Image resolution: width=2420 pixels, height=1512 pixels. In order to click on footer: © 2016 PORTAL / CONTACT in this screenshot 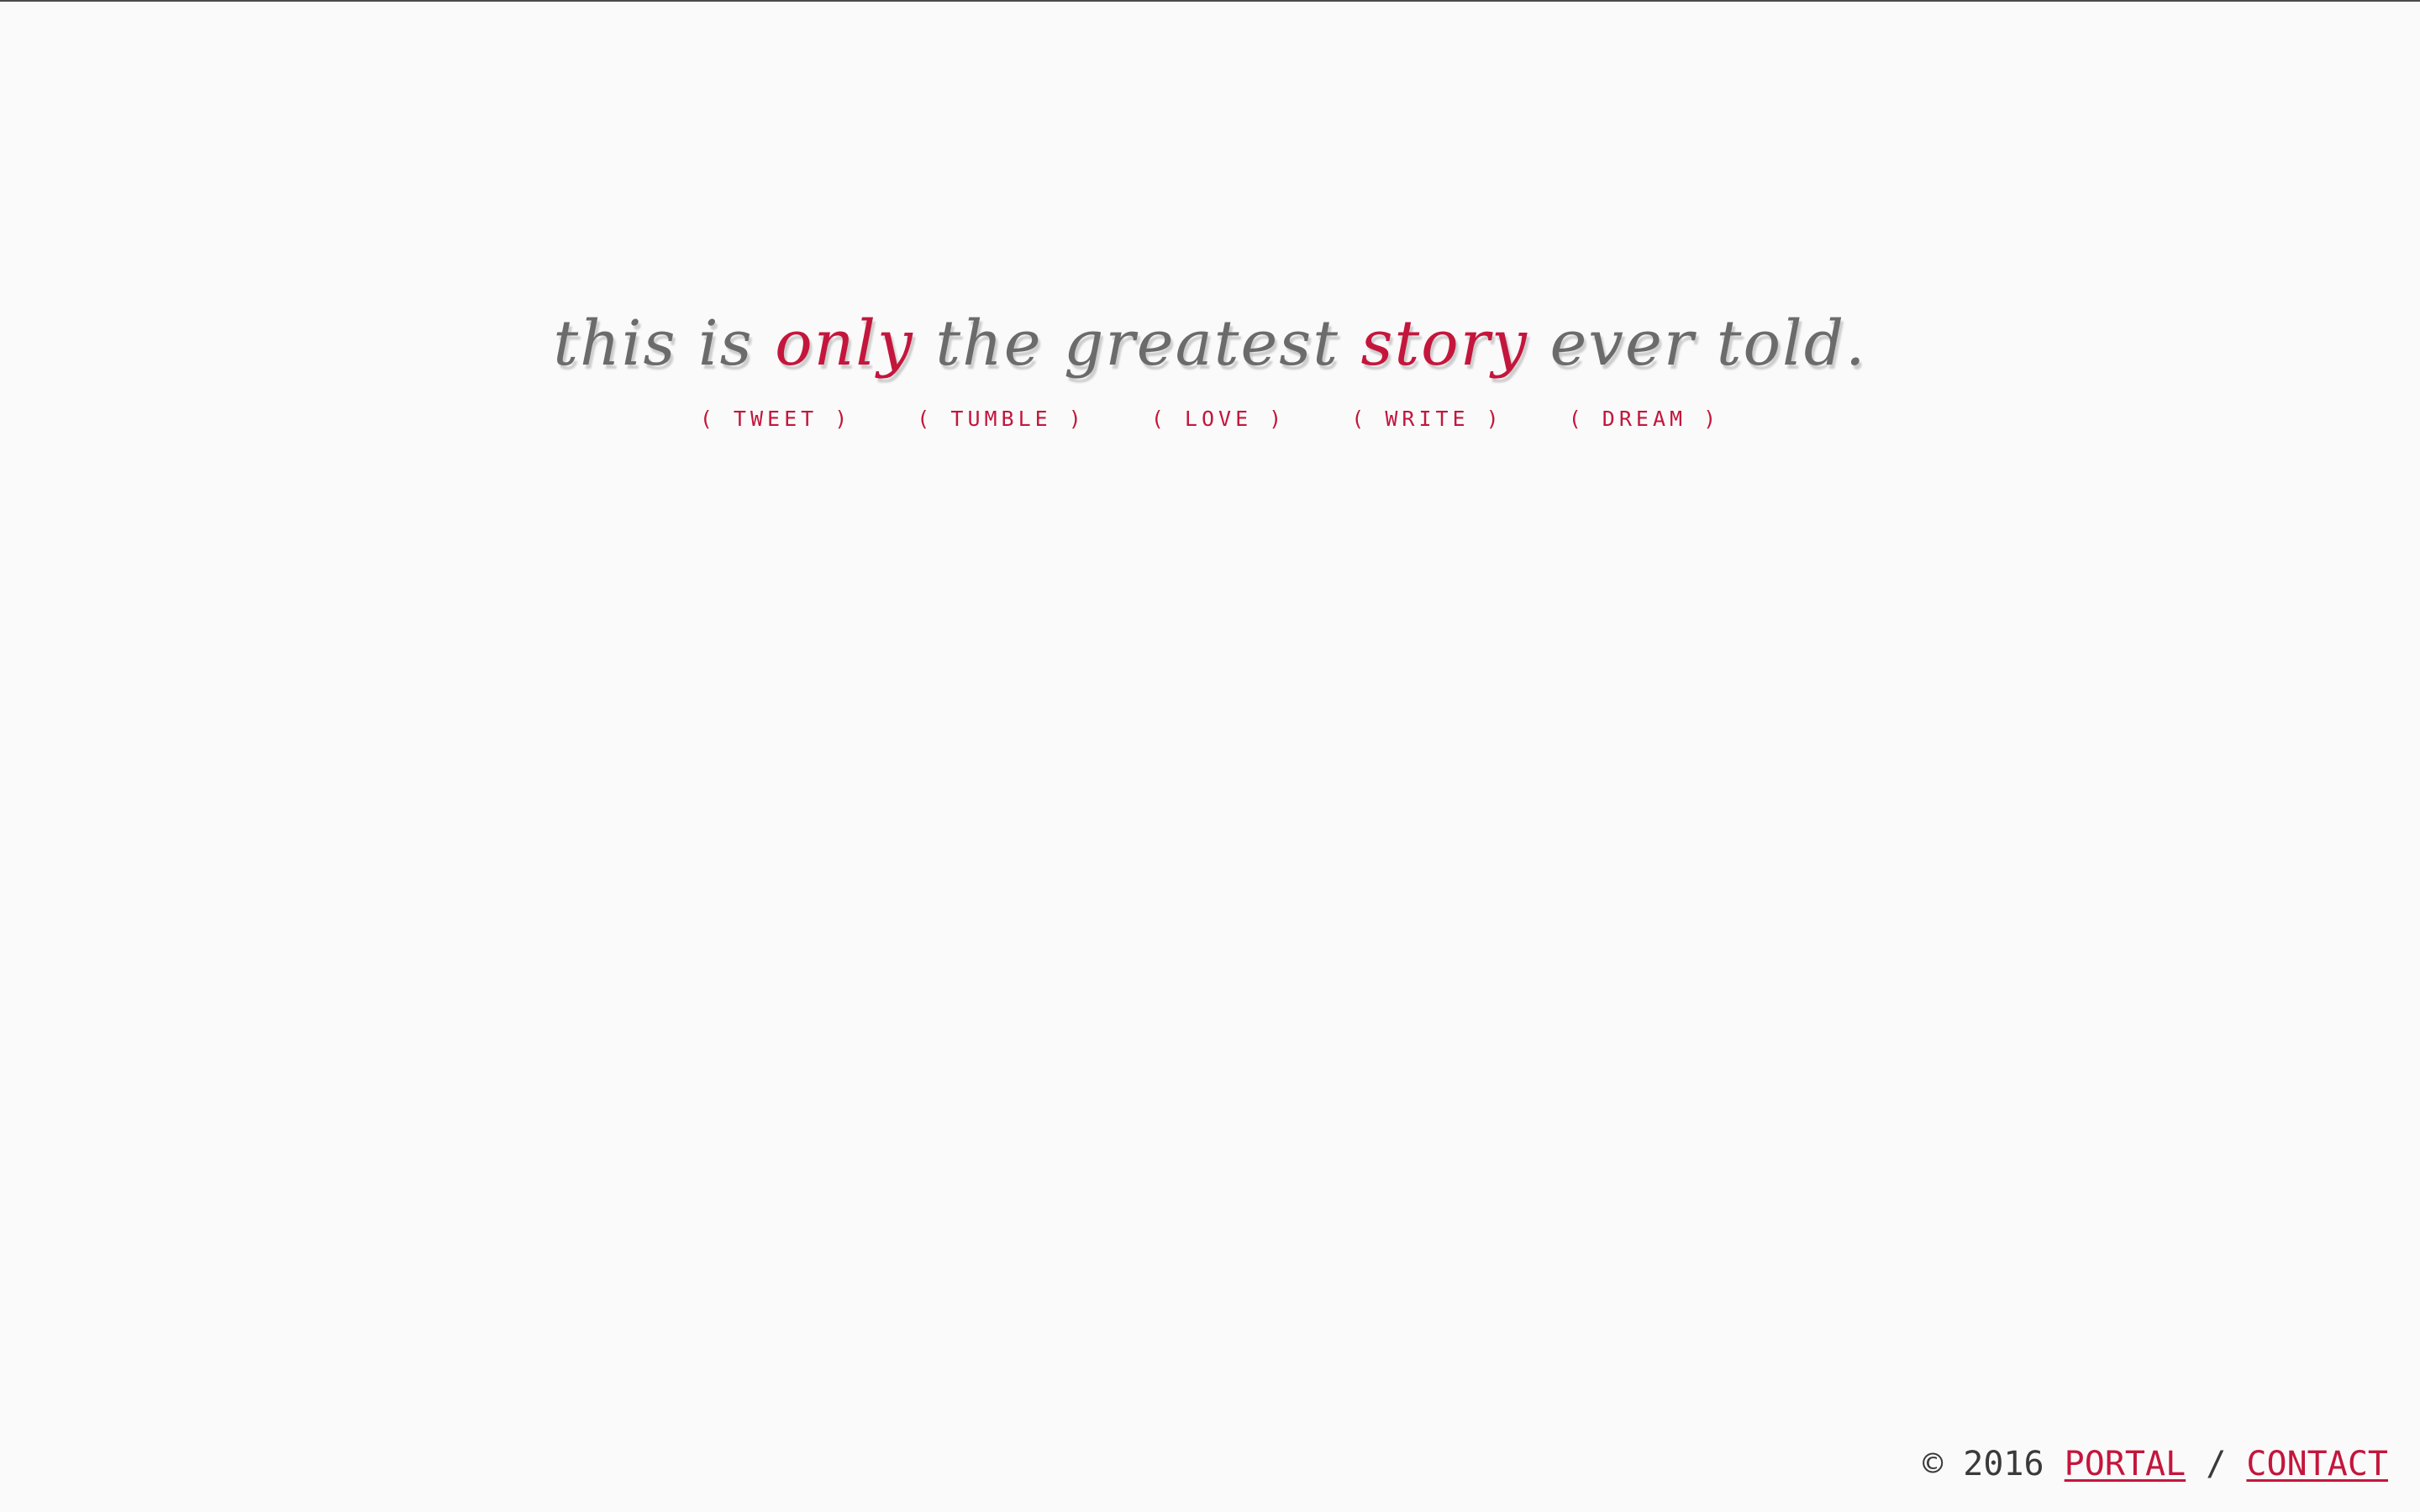, I will do `click(2155, 1464)`.